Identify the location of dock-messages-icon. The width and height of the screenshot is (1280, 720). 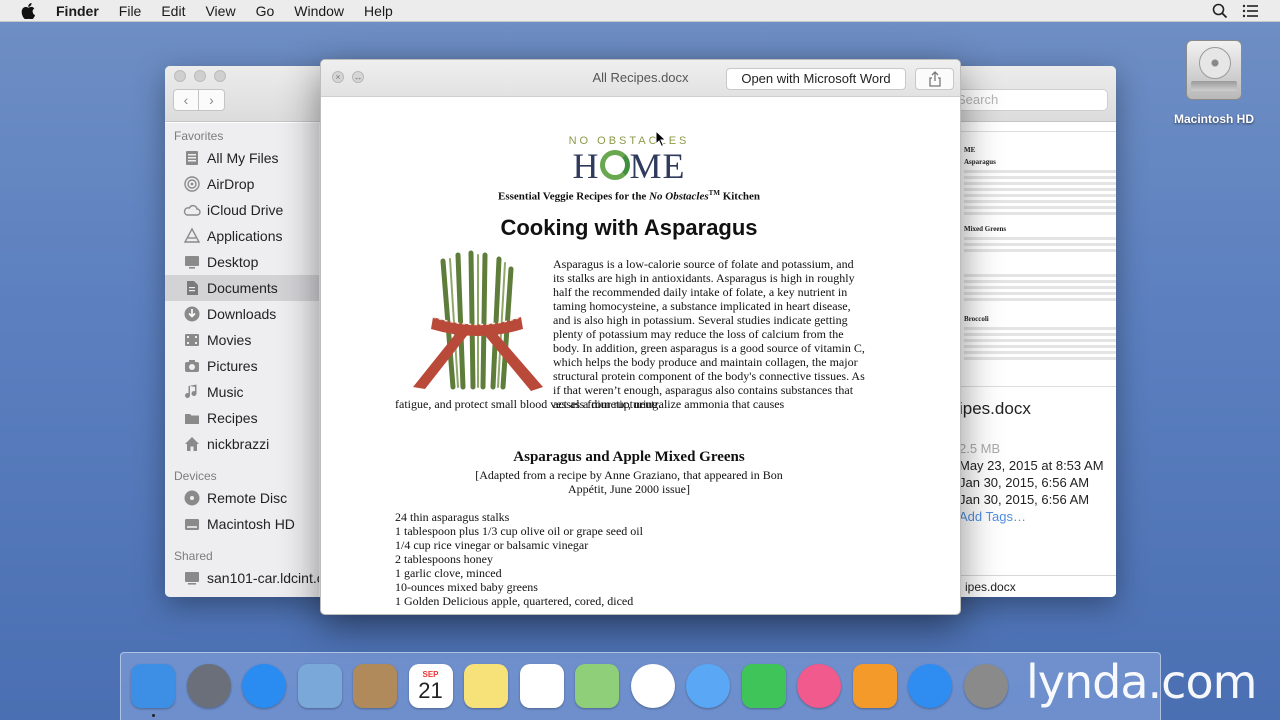
(708, 686).